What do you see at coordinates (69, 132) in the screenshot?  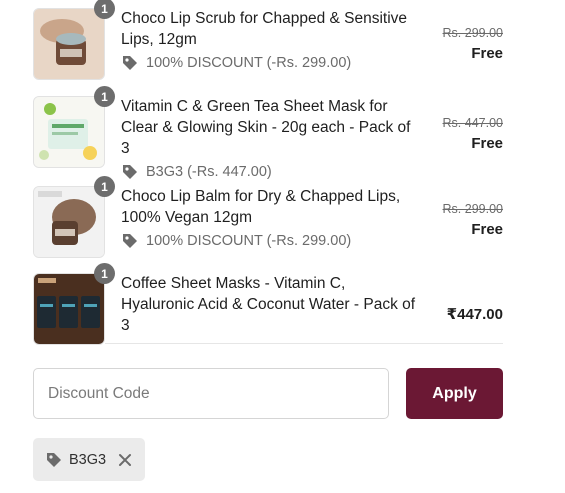 I see `sheet-mask-pack-icon` at bounding box center [69, 132].